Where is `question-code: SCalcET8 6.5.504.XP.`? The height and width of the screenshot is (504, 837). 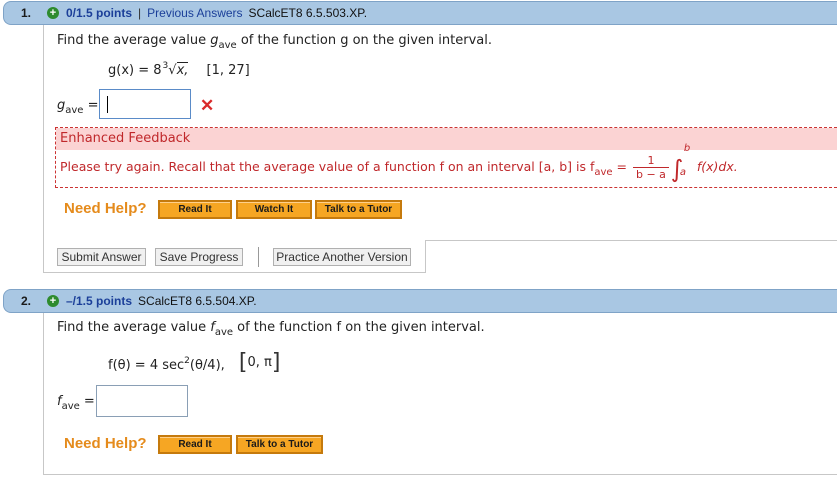 question-code: SCalcET8 6.5.504.XP. is located at coordinates (197, 301).